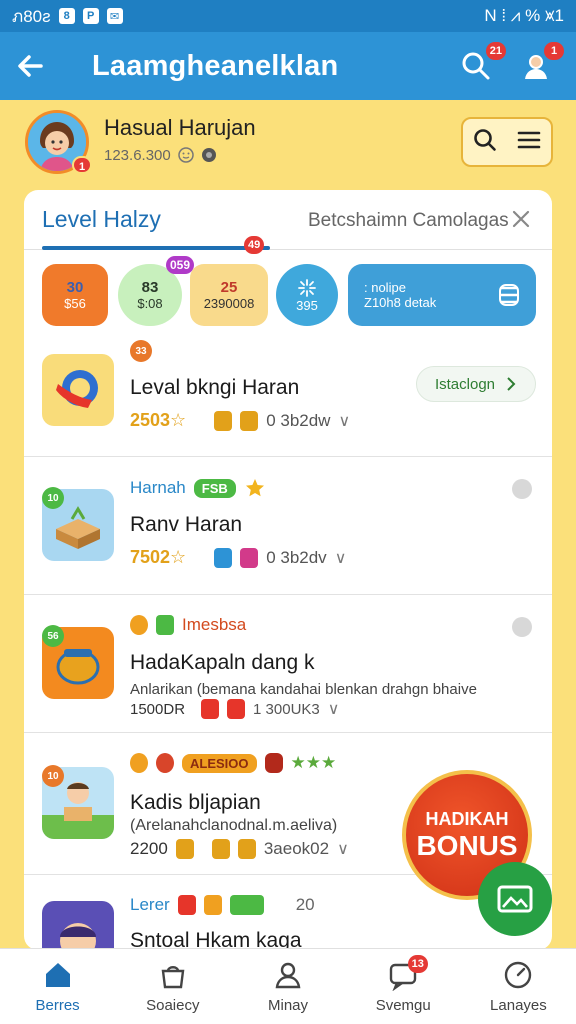  Describe the element at coordinates (75, 303) in the screenshot. I see `chip-1-sub: $56` at that location.